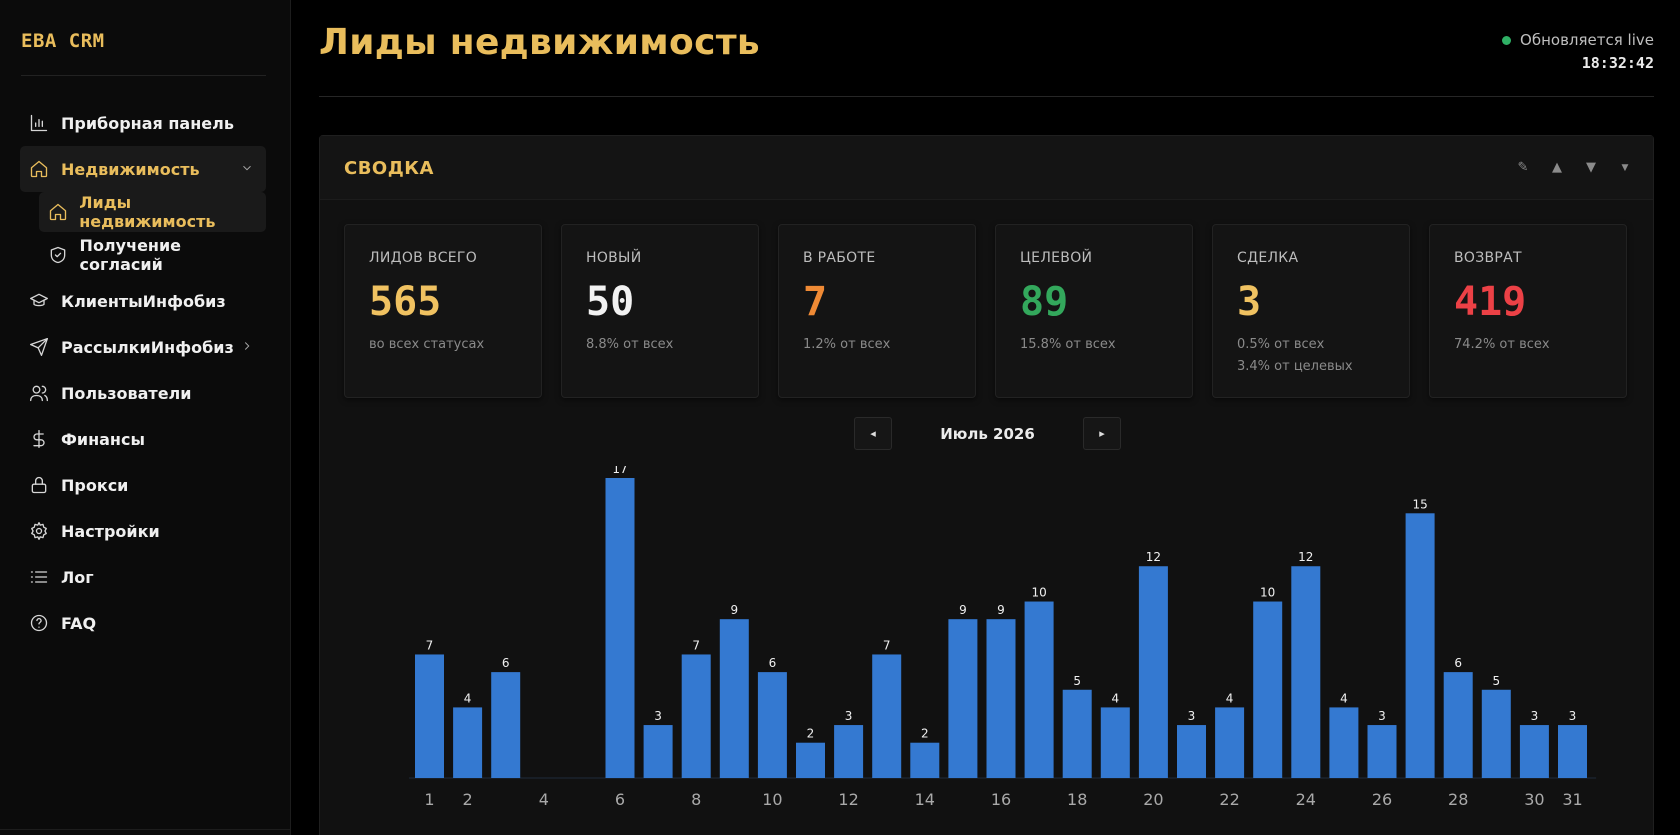 This screenshot has width=1680, height=835. What do you see at coordinates (57, 212) in the screenshot?
I see `home-icon` at bounding box center [57, 212].